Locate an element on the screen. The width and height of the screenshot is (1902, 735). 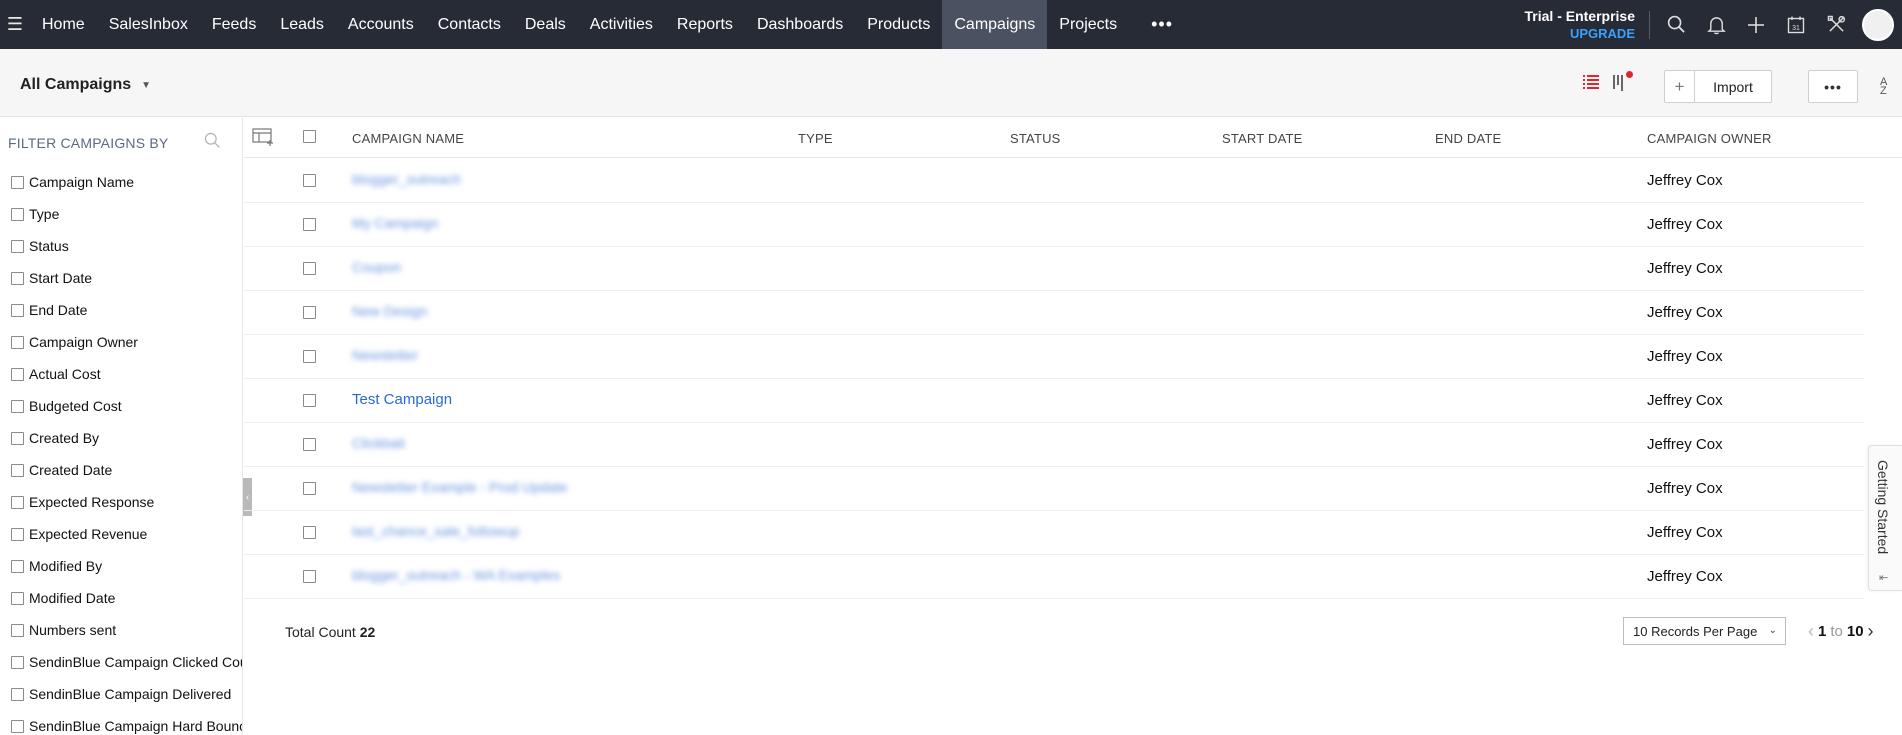
filter-item-campaign-name: Campaign Name is located at coordinates (121, 182).